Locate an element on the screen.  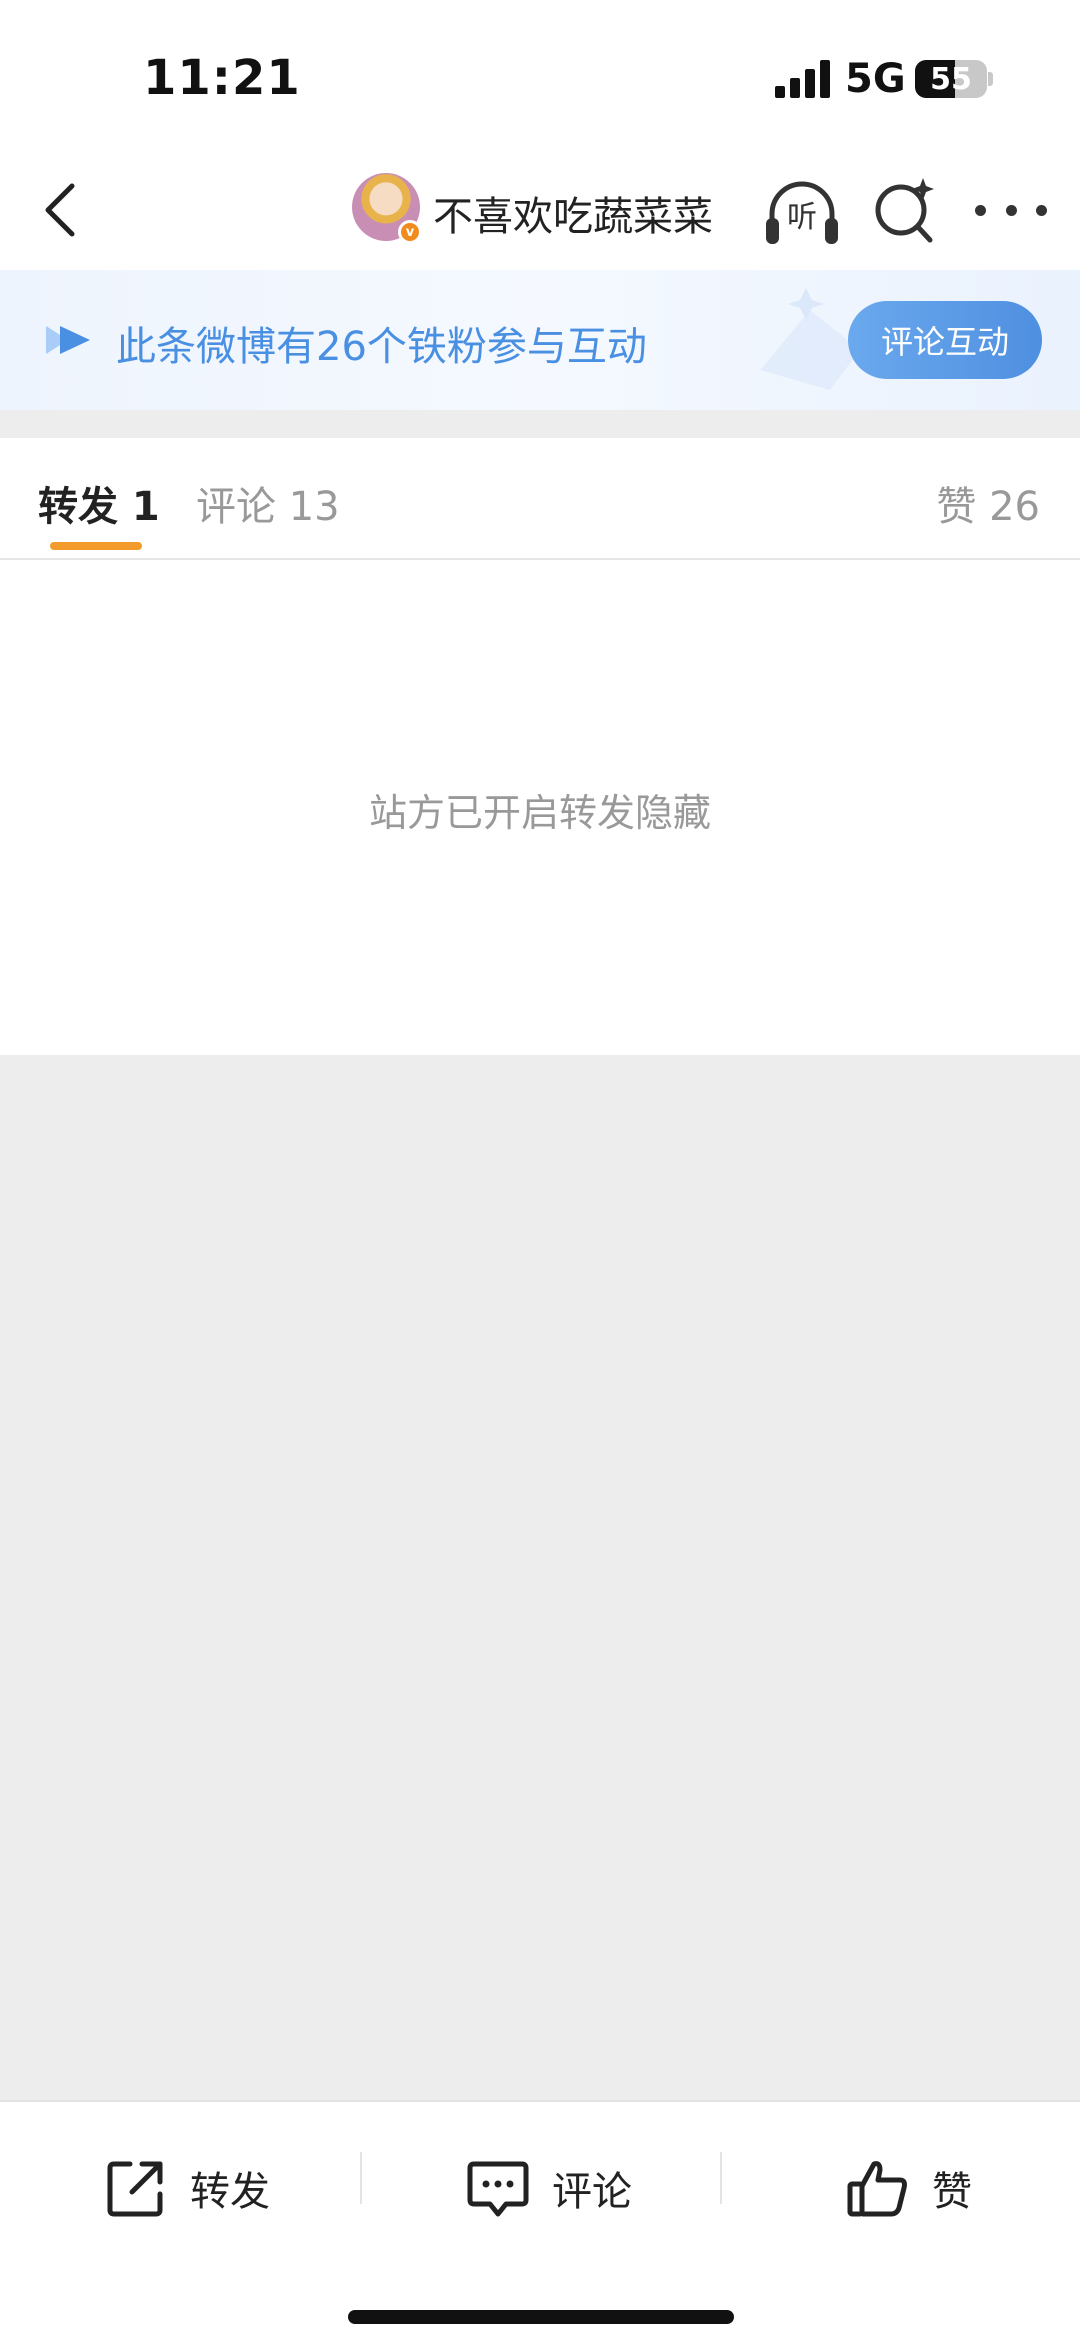
repost-label: 转发 is located at coordinates (230, 2192).